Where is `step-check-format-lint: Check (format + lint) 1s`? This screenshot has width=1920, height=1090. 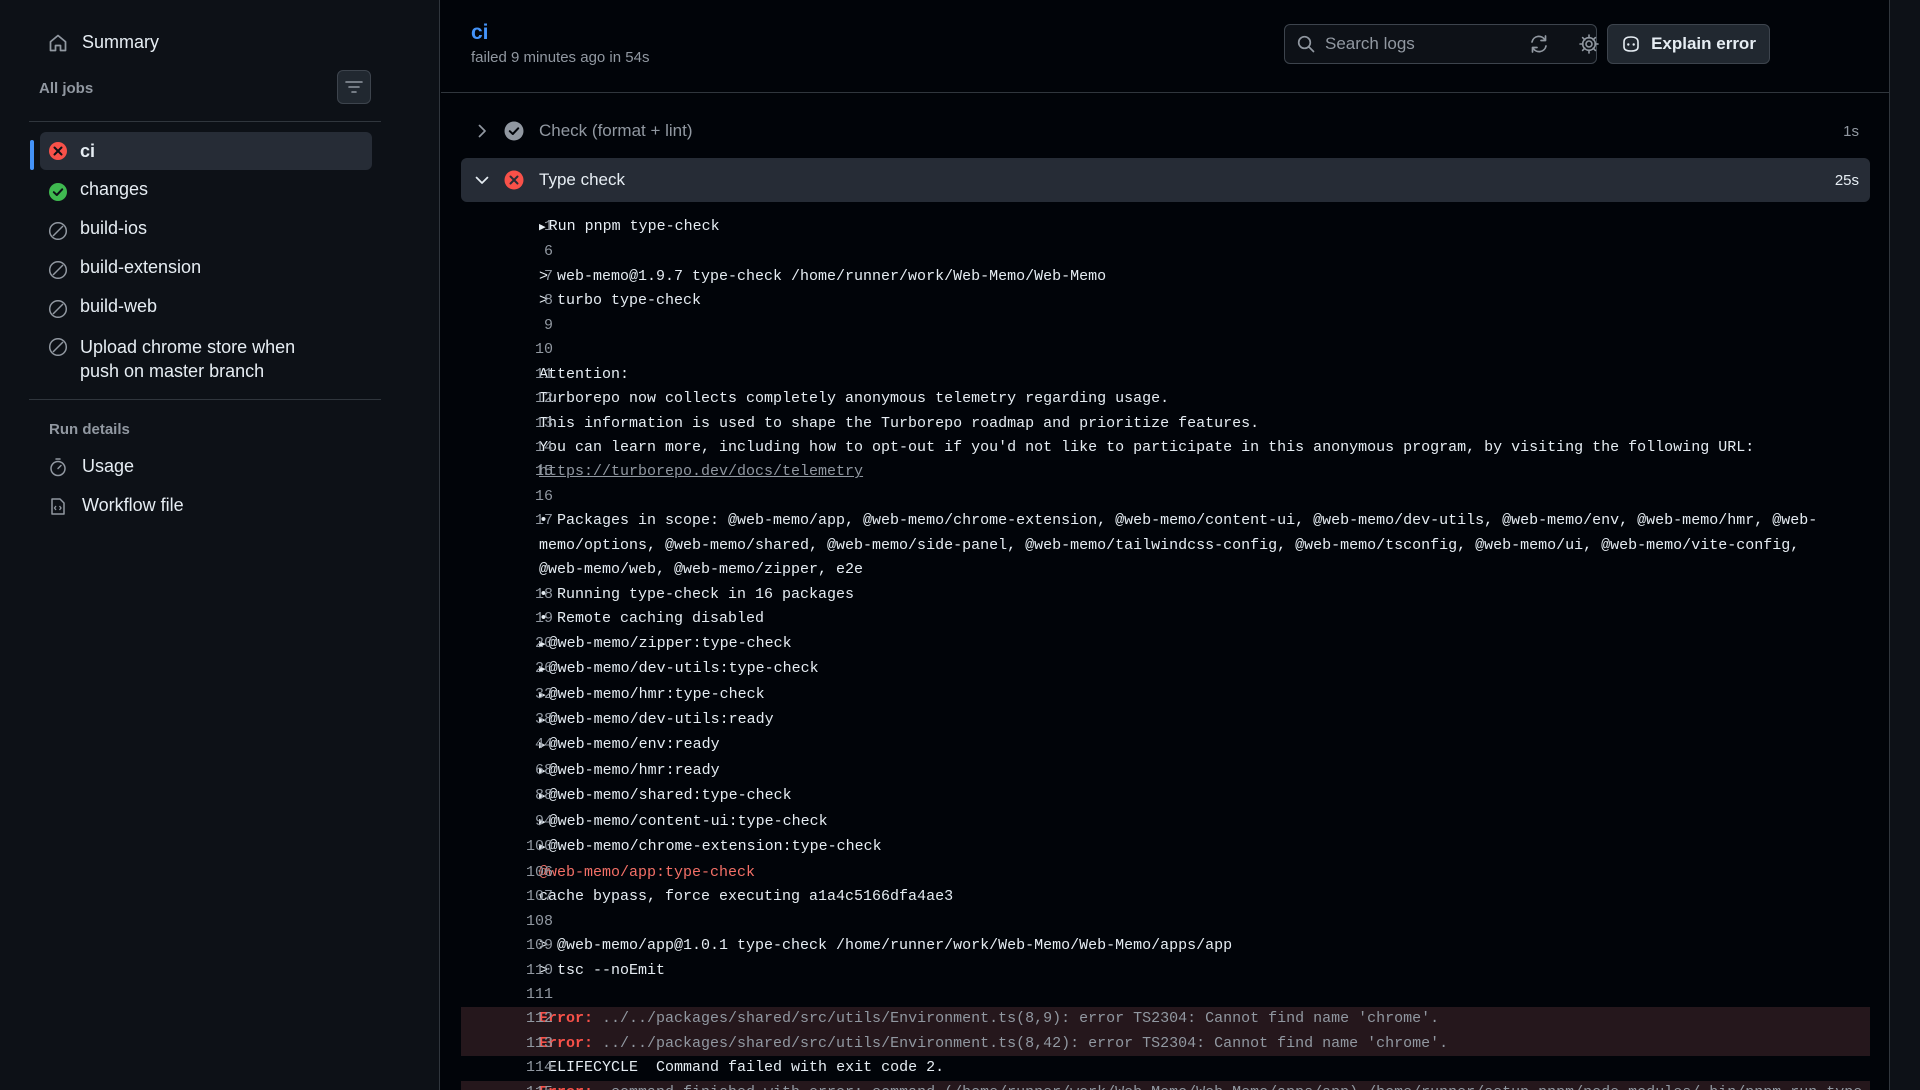
step-check-format-lint: Check (format + lint) 1s is located at coordinates (1165, 131).